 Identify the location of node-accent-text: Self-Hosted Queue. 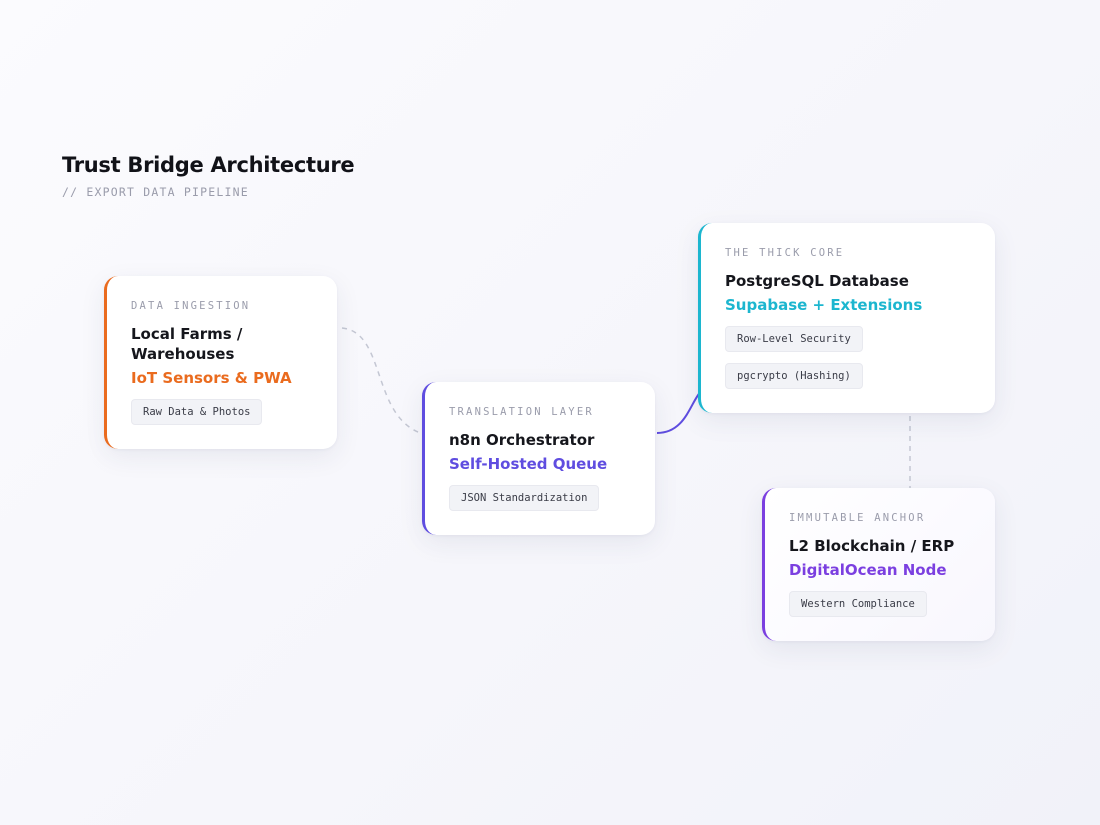
(528, 464).